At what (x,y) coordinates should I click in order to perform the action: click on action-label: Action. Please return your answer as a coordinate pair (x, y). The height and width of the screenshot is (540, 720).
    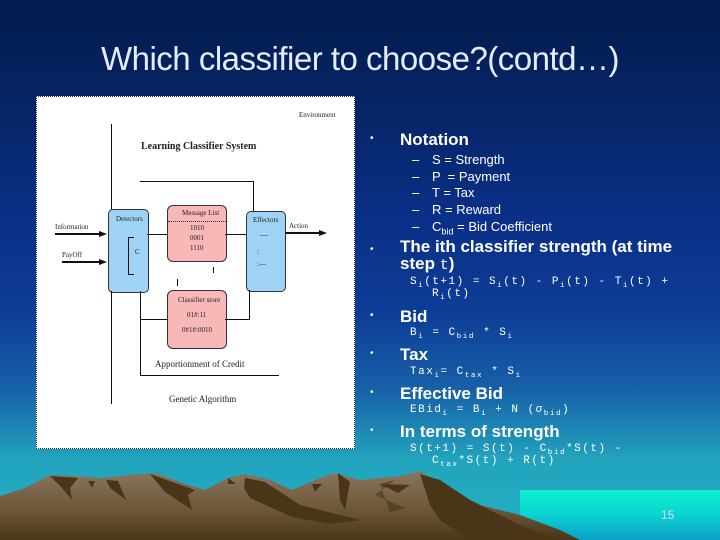
    Looking at the image, I should click on (299, 226).